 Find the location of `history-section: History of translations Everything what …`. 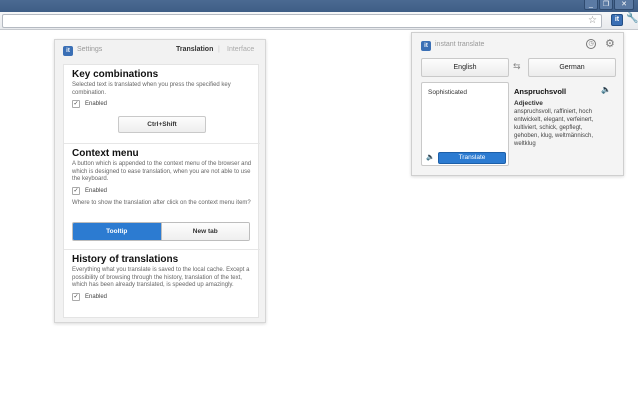

history-section: History of translations Everything what … is located at coordinates (162, 275).